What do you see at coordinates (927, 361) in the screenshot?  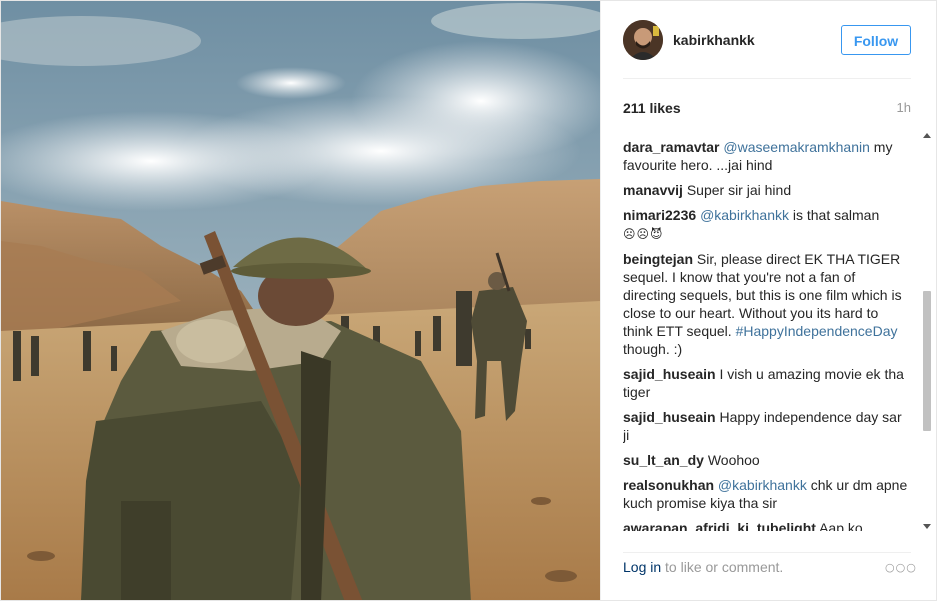 I see `scroll-thumb` at bounding box center [927, 361].